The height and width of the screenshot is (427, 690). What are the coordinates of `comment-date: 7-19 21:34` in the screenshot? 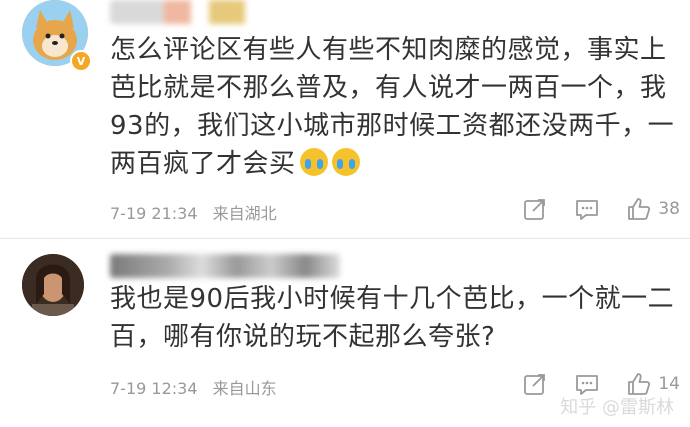 It's located at (154, 213).